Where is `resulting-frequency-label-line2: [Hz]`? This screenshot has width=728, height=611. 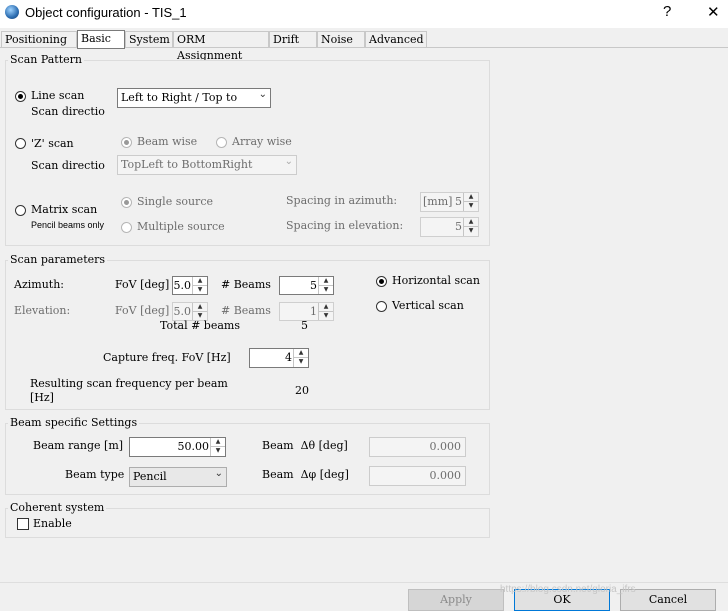 resulting-frequency-label-line2: [Hz] is located at coordinates (42, 397).